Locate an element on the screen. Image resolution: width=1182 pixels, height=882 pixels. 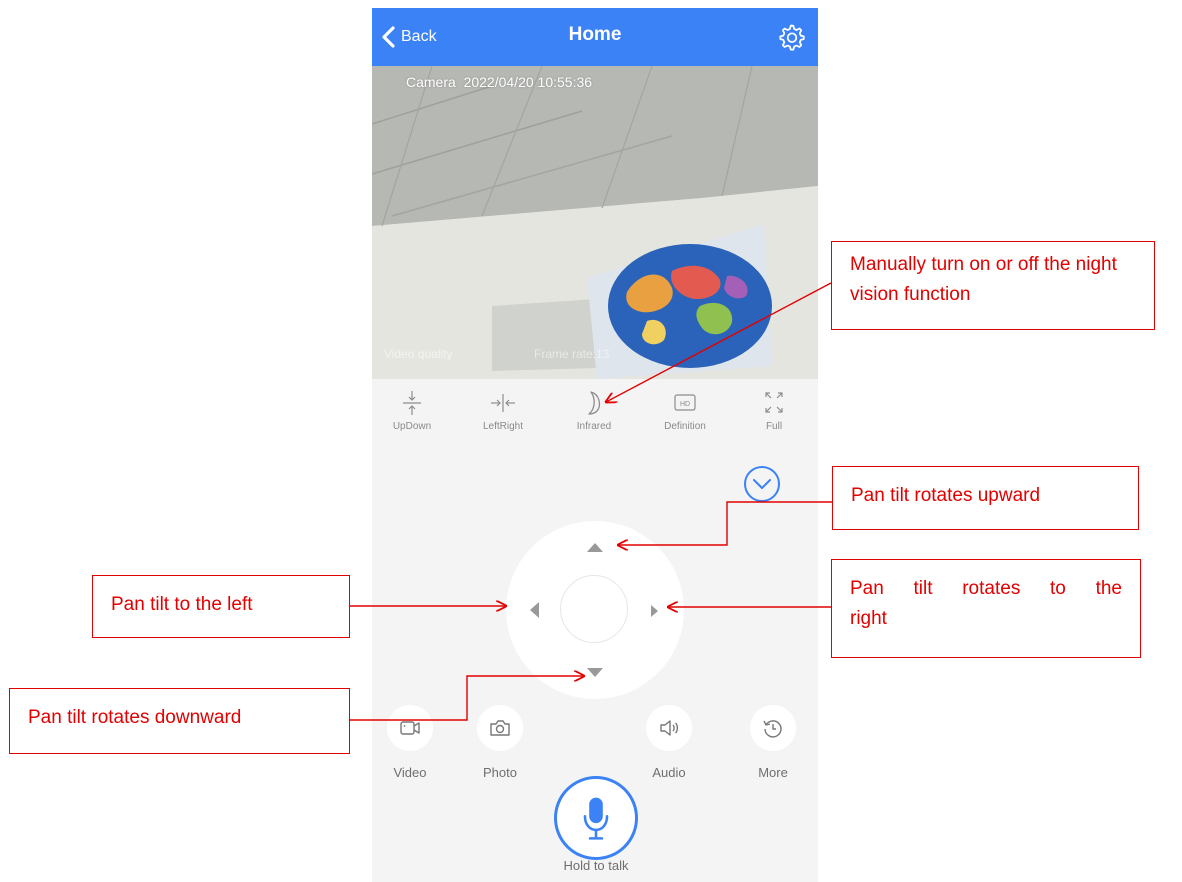
leftright-button: LeftRight is located at coordinates (503, 410).